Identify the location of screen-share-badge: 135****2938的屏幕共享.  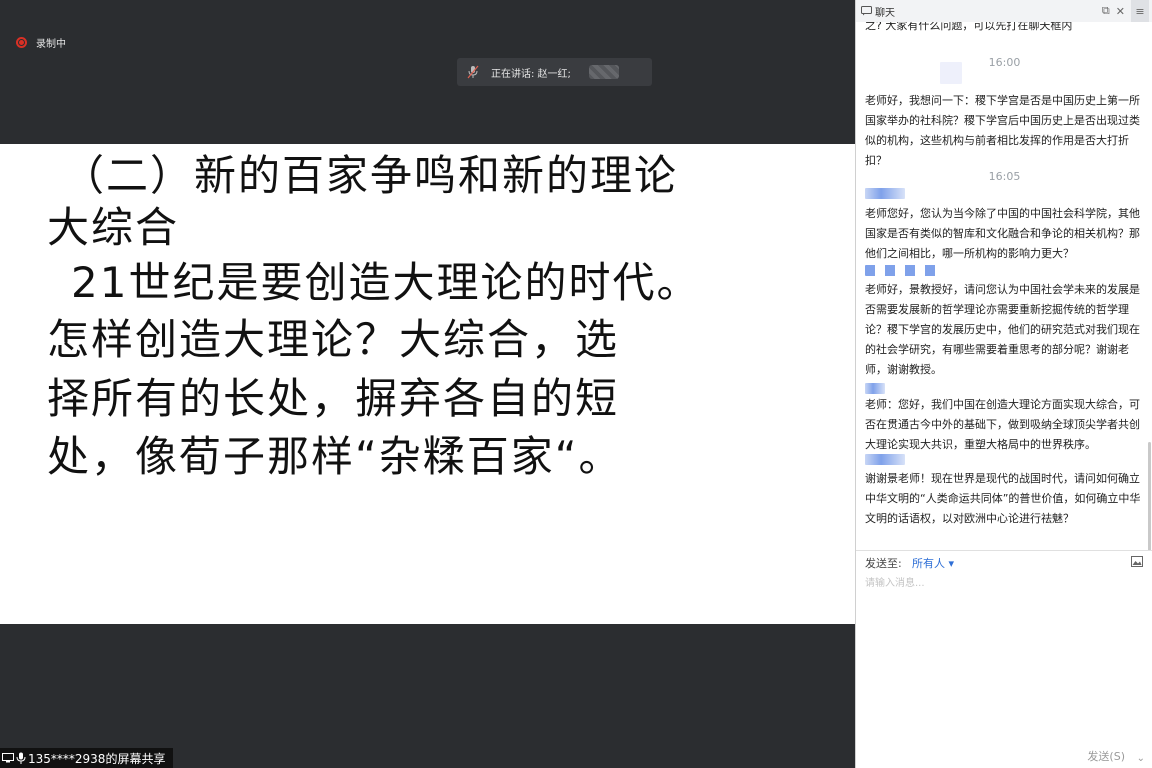
(87, 758).